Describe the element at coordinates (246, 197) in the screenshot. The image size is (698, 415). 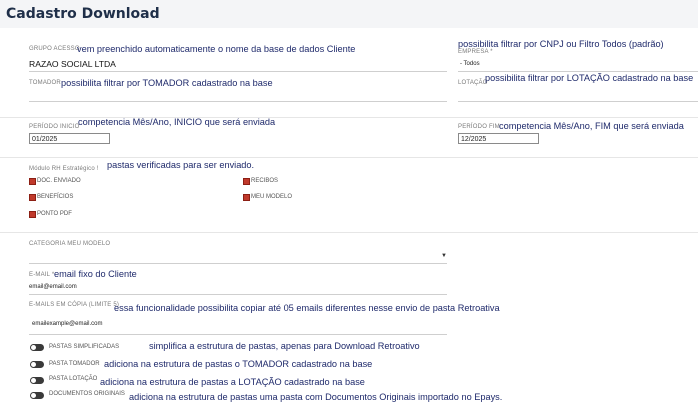
I see `checkbox-meu-modelo` at that location.